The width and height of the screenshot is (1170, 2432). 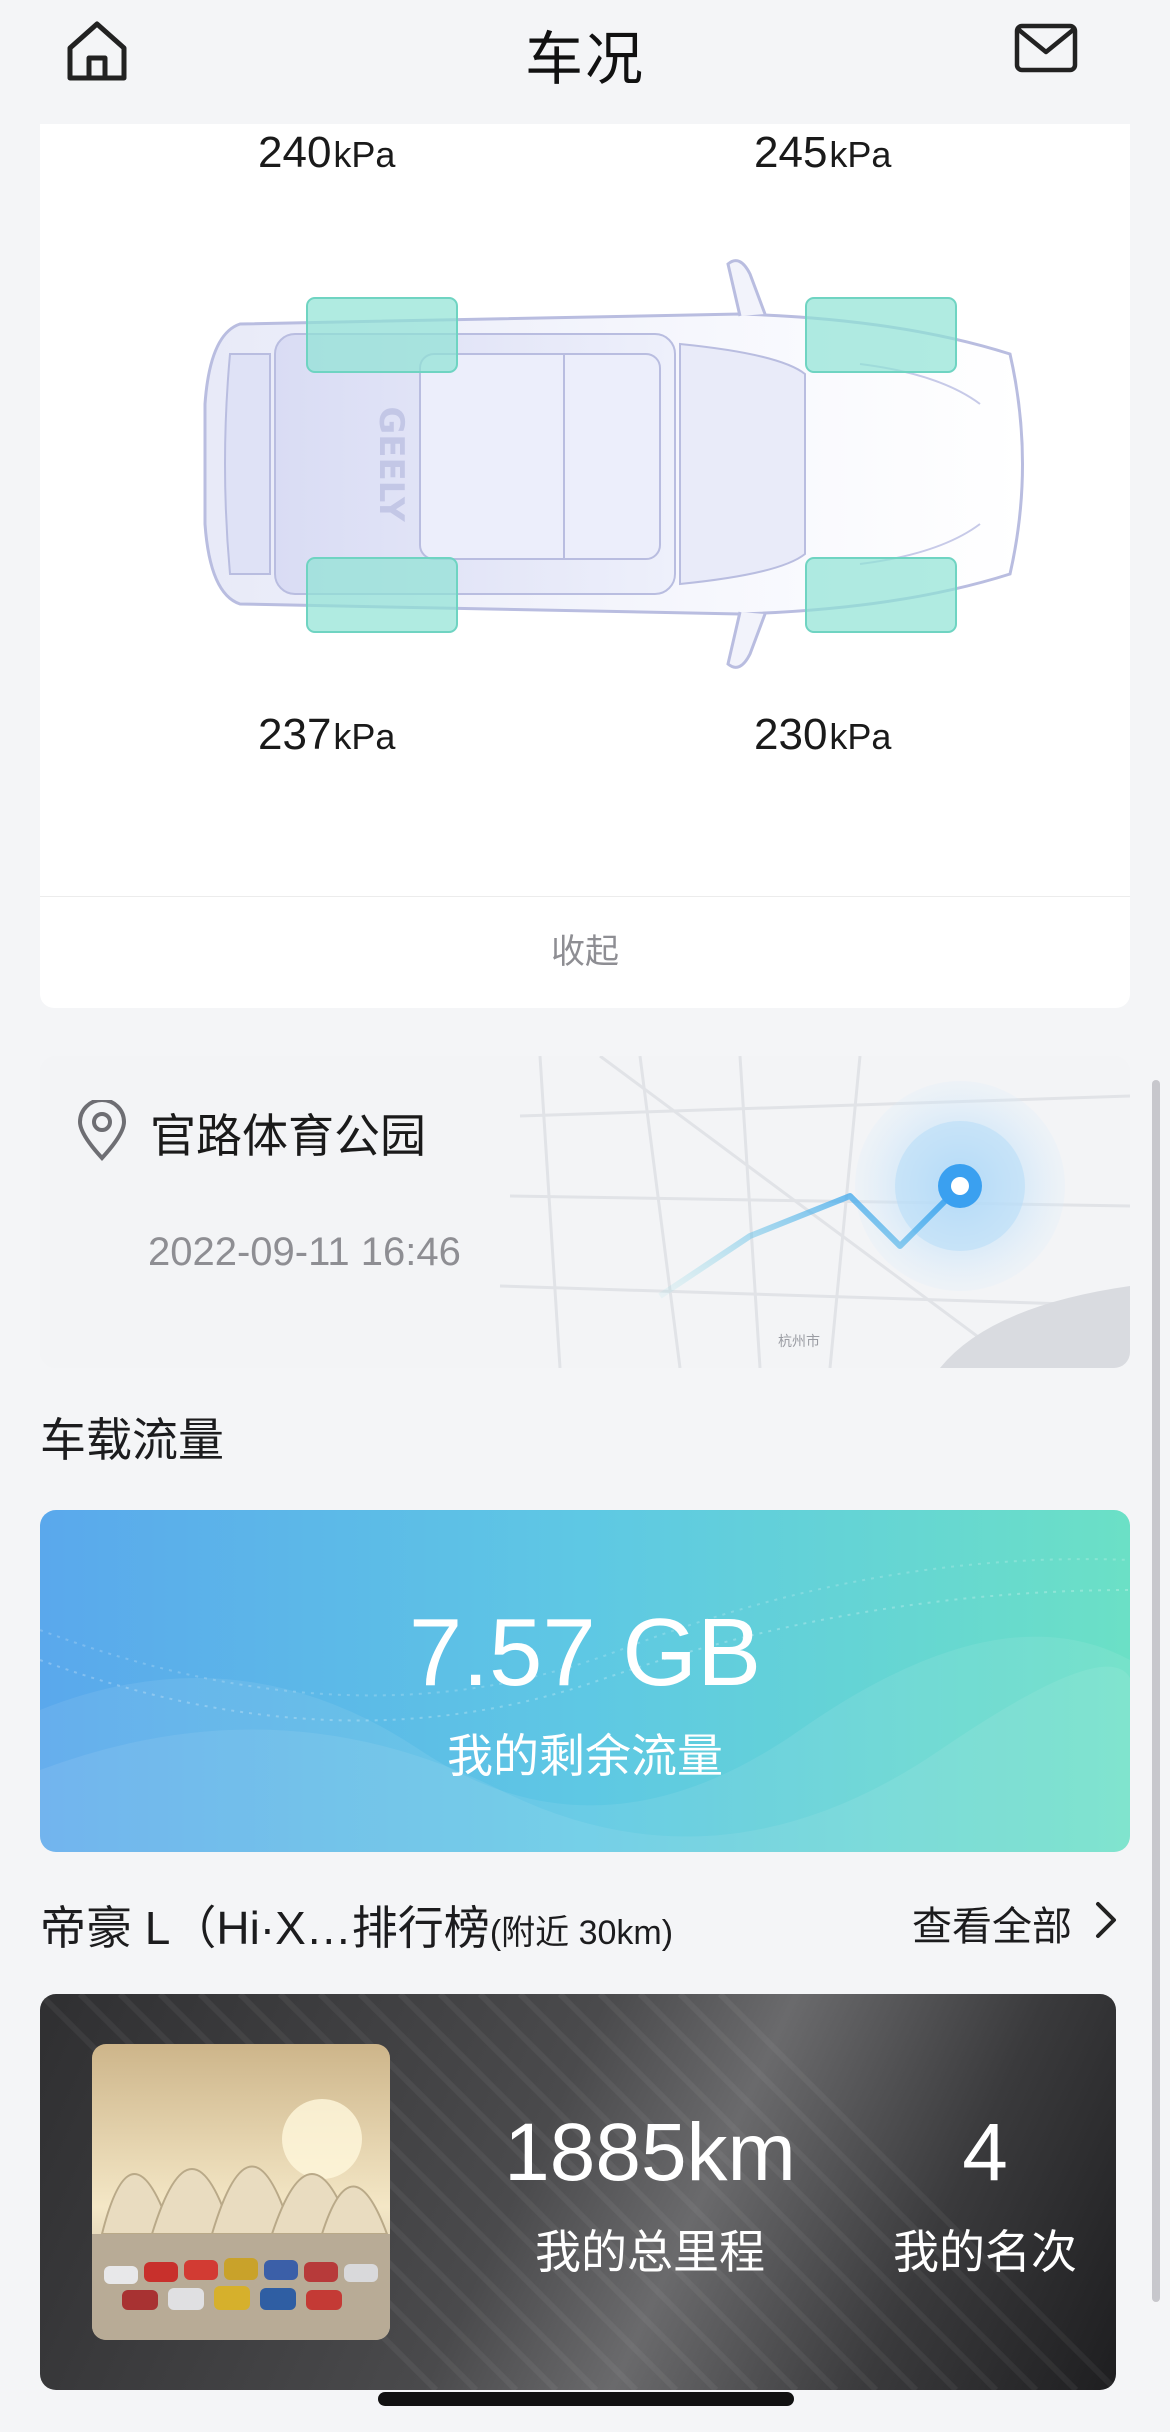 What do you see at coordinates (382, 335) in the screenshot?
I see `tire-front-left-marker` at bounding box center [382, 335].